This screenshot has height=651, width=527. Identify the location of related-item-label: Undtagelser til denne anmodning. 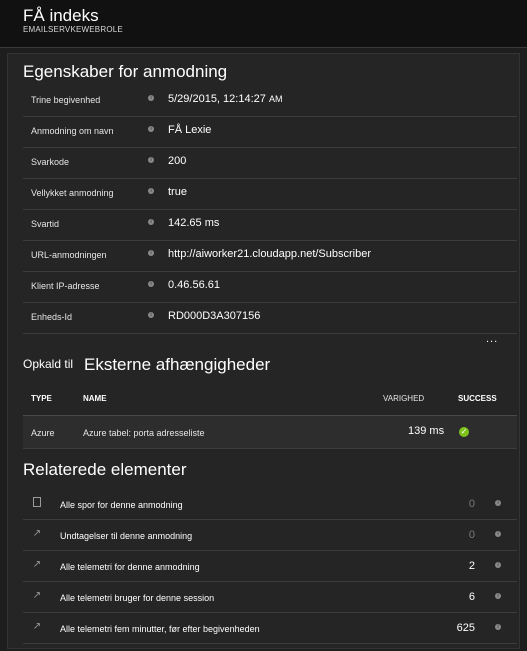
(126, 536).